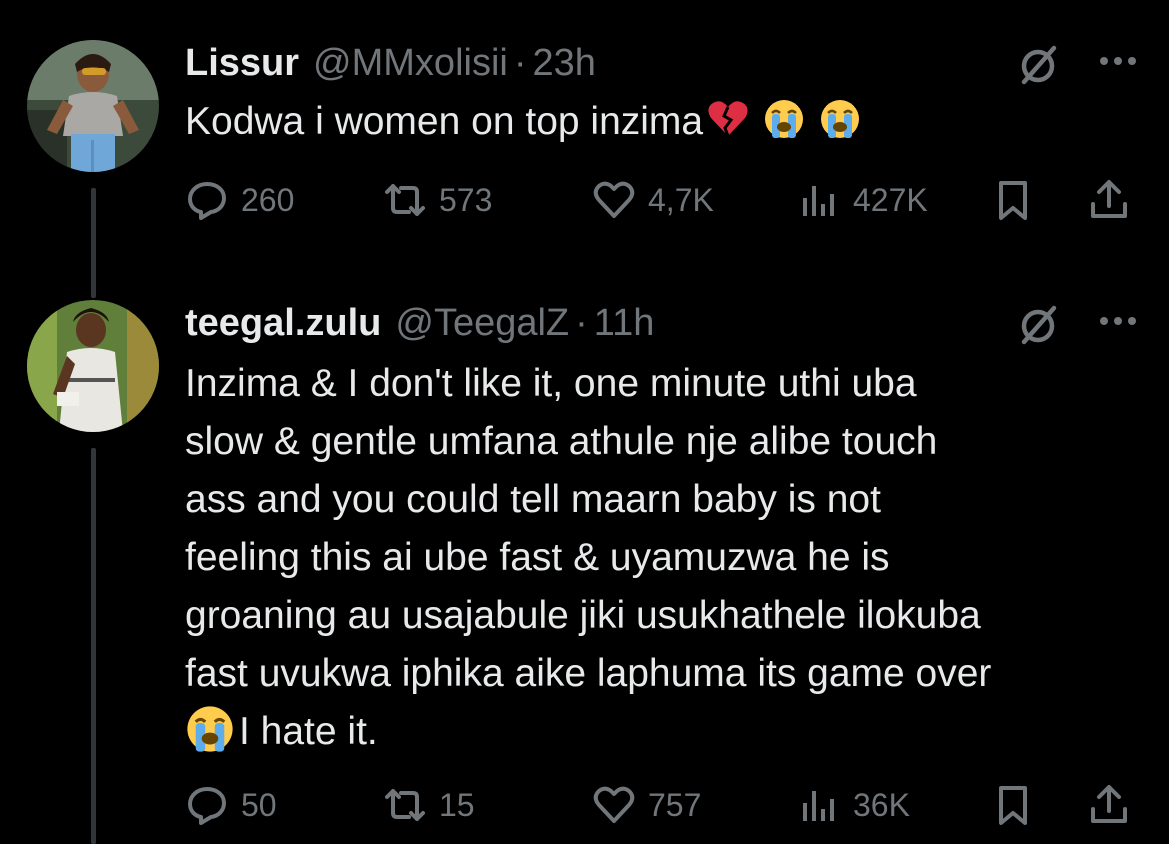 This screenshot has height=844, width=1169. Describe the element at coordinates (466, 199) in the screenshot. I see `repost-count: 573` at that location.